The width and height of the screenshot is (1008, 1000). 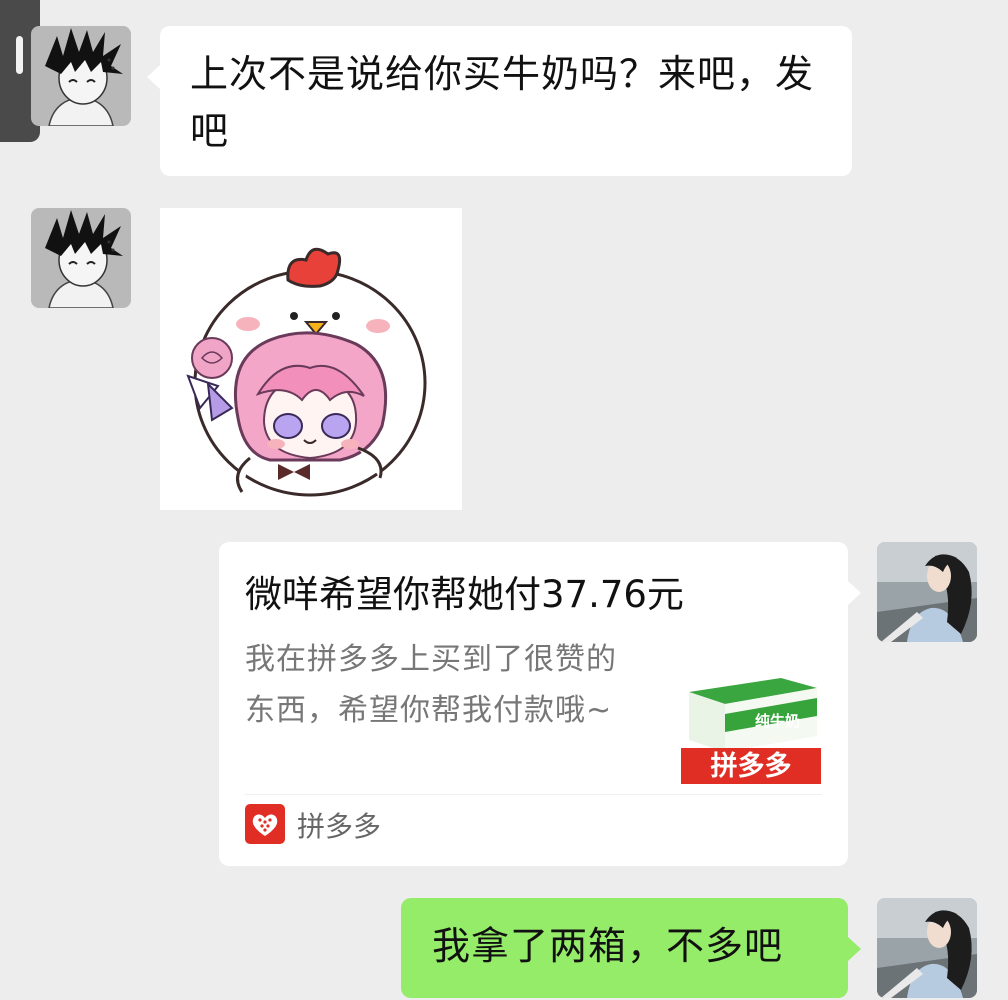 What do you see at coordinates (533, 794) in the screenshot?
I see `card-divider` at bounding box center [533, 794].